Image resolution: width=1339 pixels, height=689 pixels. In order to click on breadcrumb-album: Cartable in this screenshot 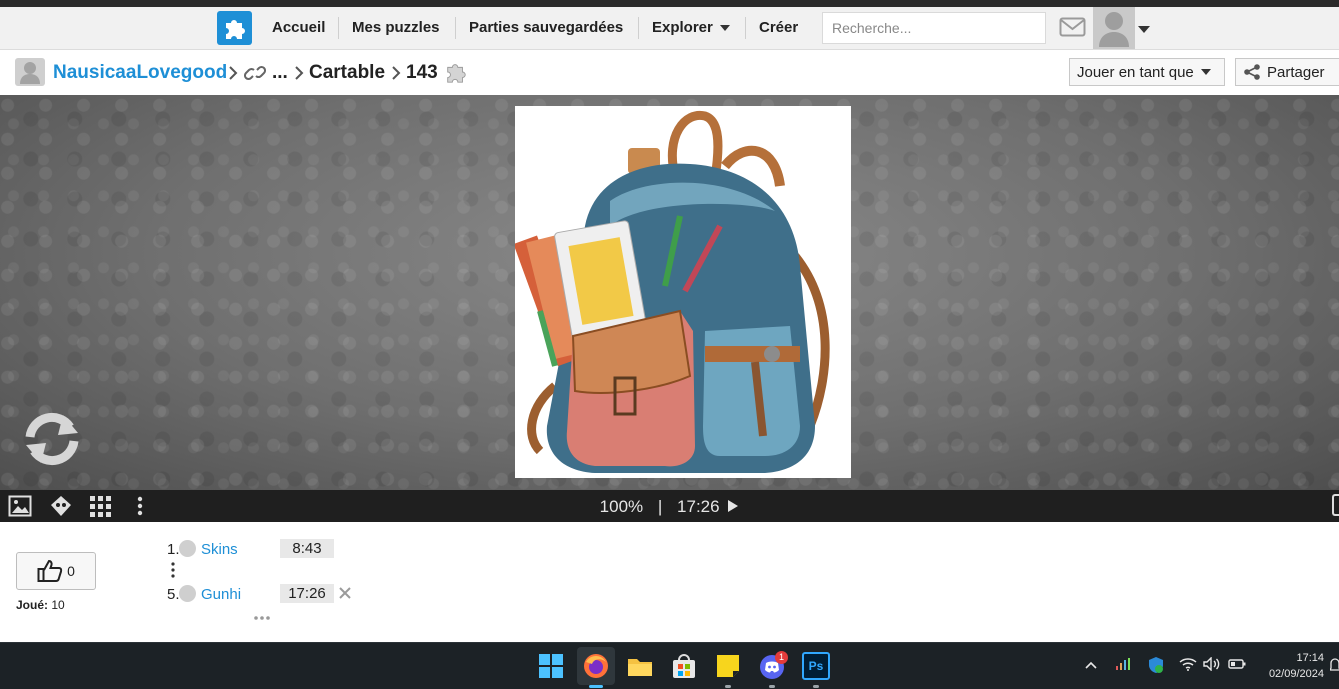, I will do `click(347, 73)`.